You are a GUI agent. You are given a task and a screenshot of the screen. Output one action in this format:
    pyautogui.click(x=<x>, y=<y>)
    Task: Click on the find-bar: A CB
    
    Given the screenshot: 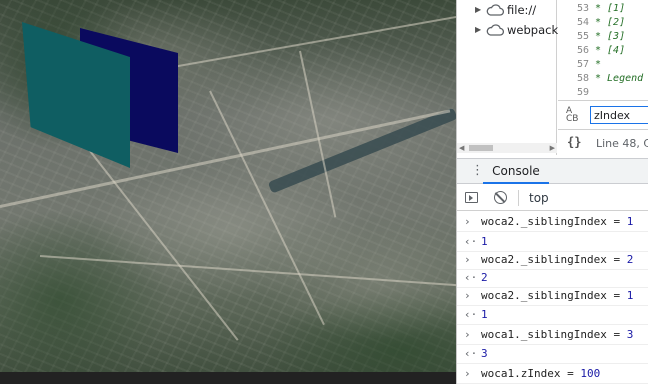 What is the action you would take?
    pyautogui.click(x=603, y=114)
    